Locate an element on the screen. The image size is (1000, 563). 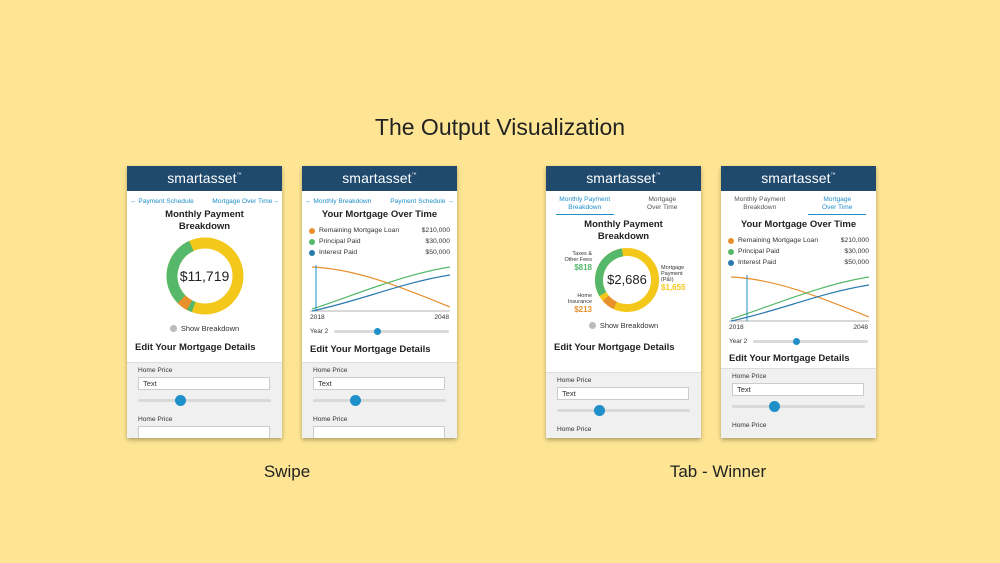
caption-tab-winner: Tab - Winner is located at coordinates (718, 471).